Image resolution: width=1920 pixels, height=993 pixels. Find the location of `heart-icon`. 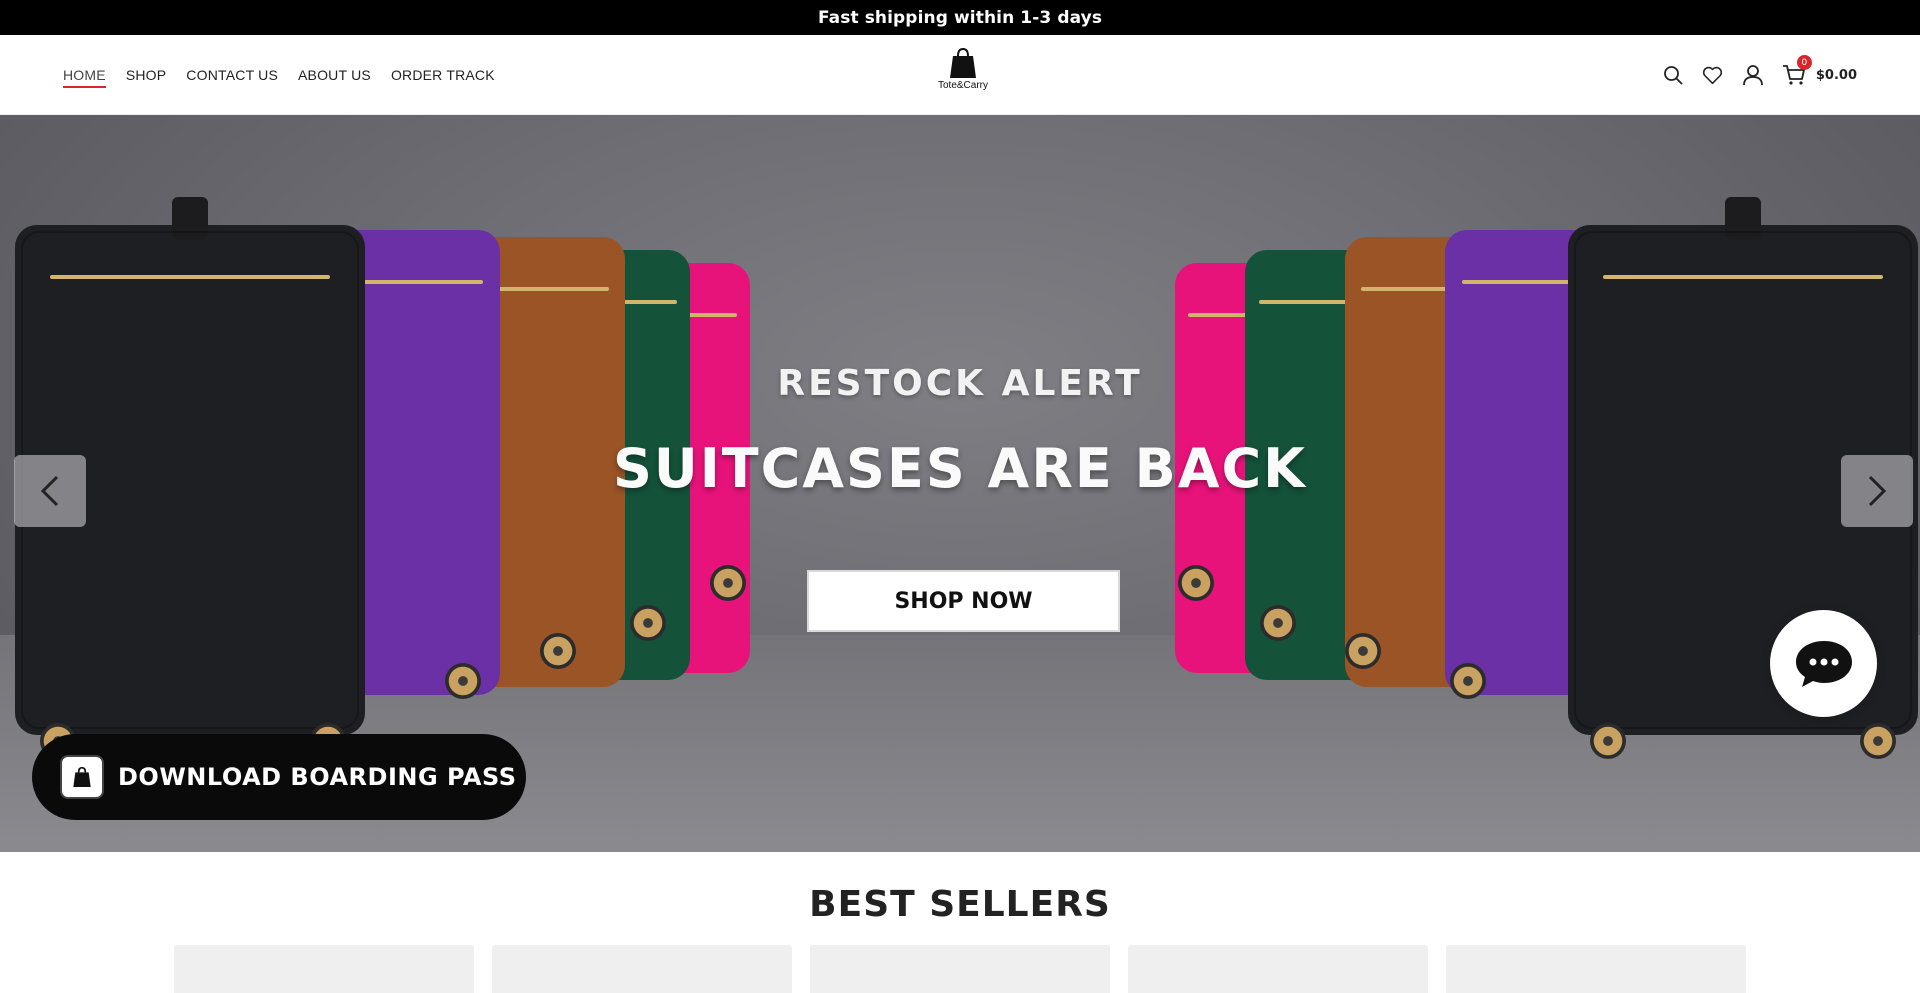

heart-icon is located at coordinates (1713, 75).